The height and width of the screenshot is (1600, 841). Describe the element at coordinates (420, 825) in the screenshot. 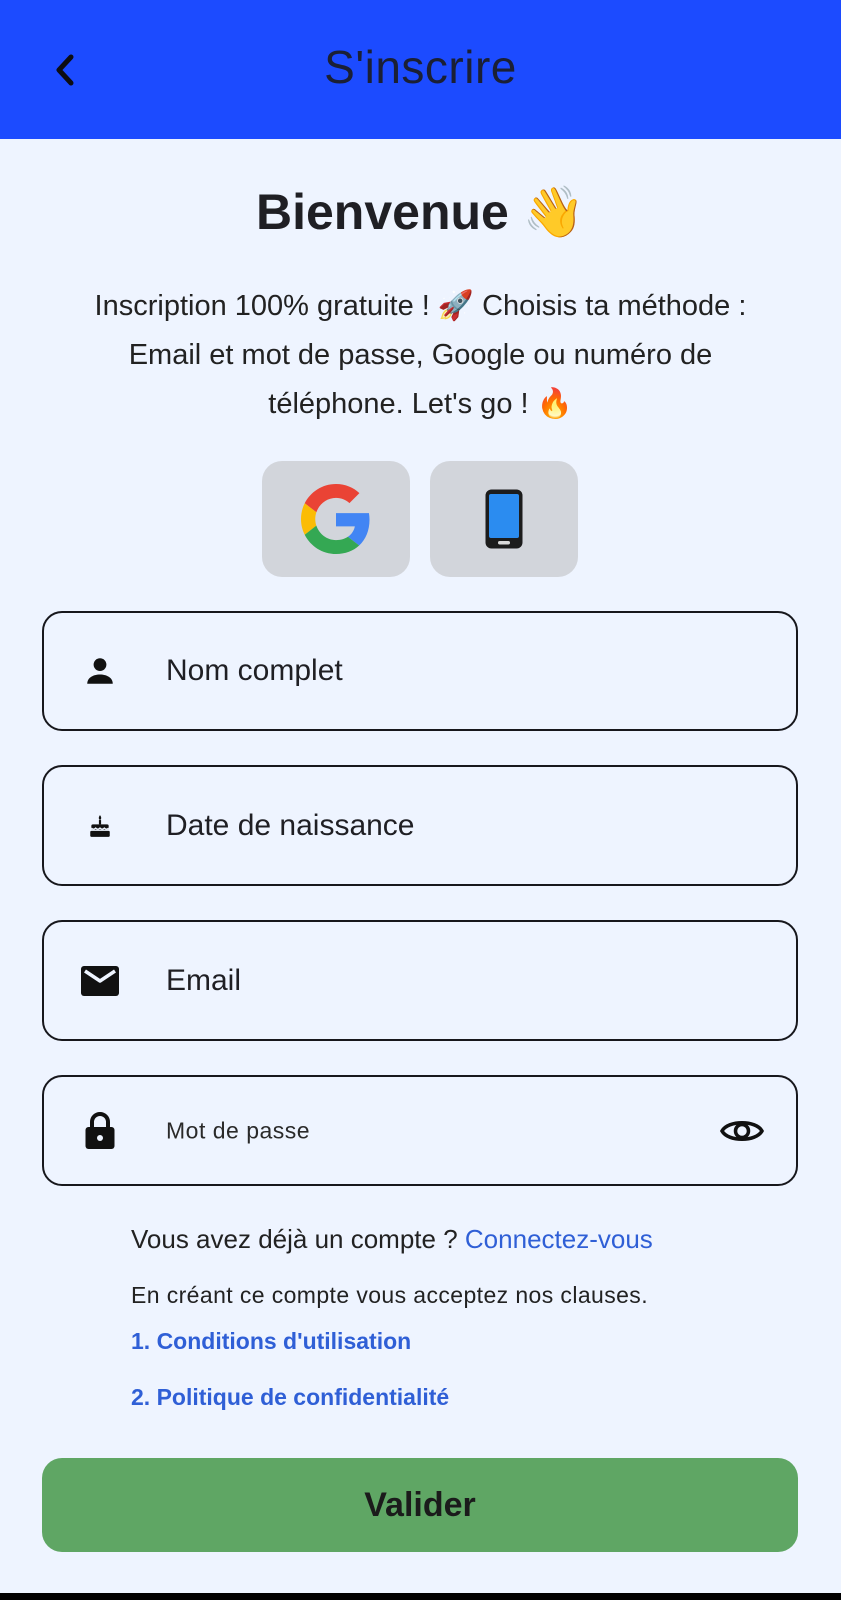

I see `birthdate-field: Date de naissance` at that location.